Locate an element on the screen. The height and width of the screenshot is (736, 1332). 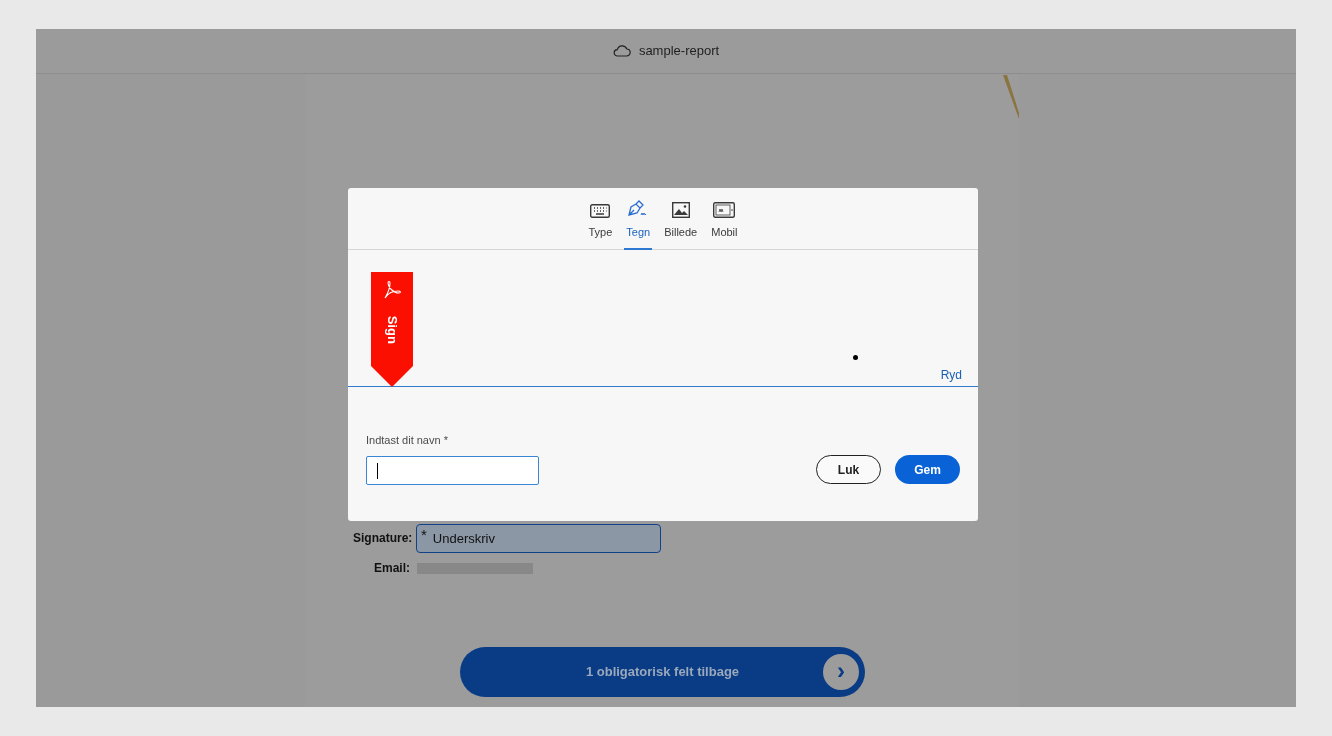
name-input is located at coordinates (452, 470).